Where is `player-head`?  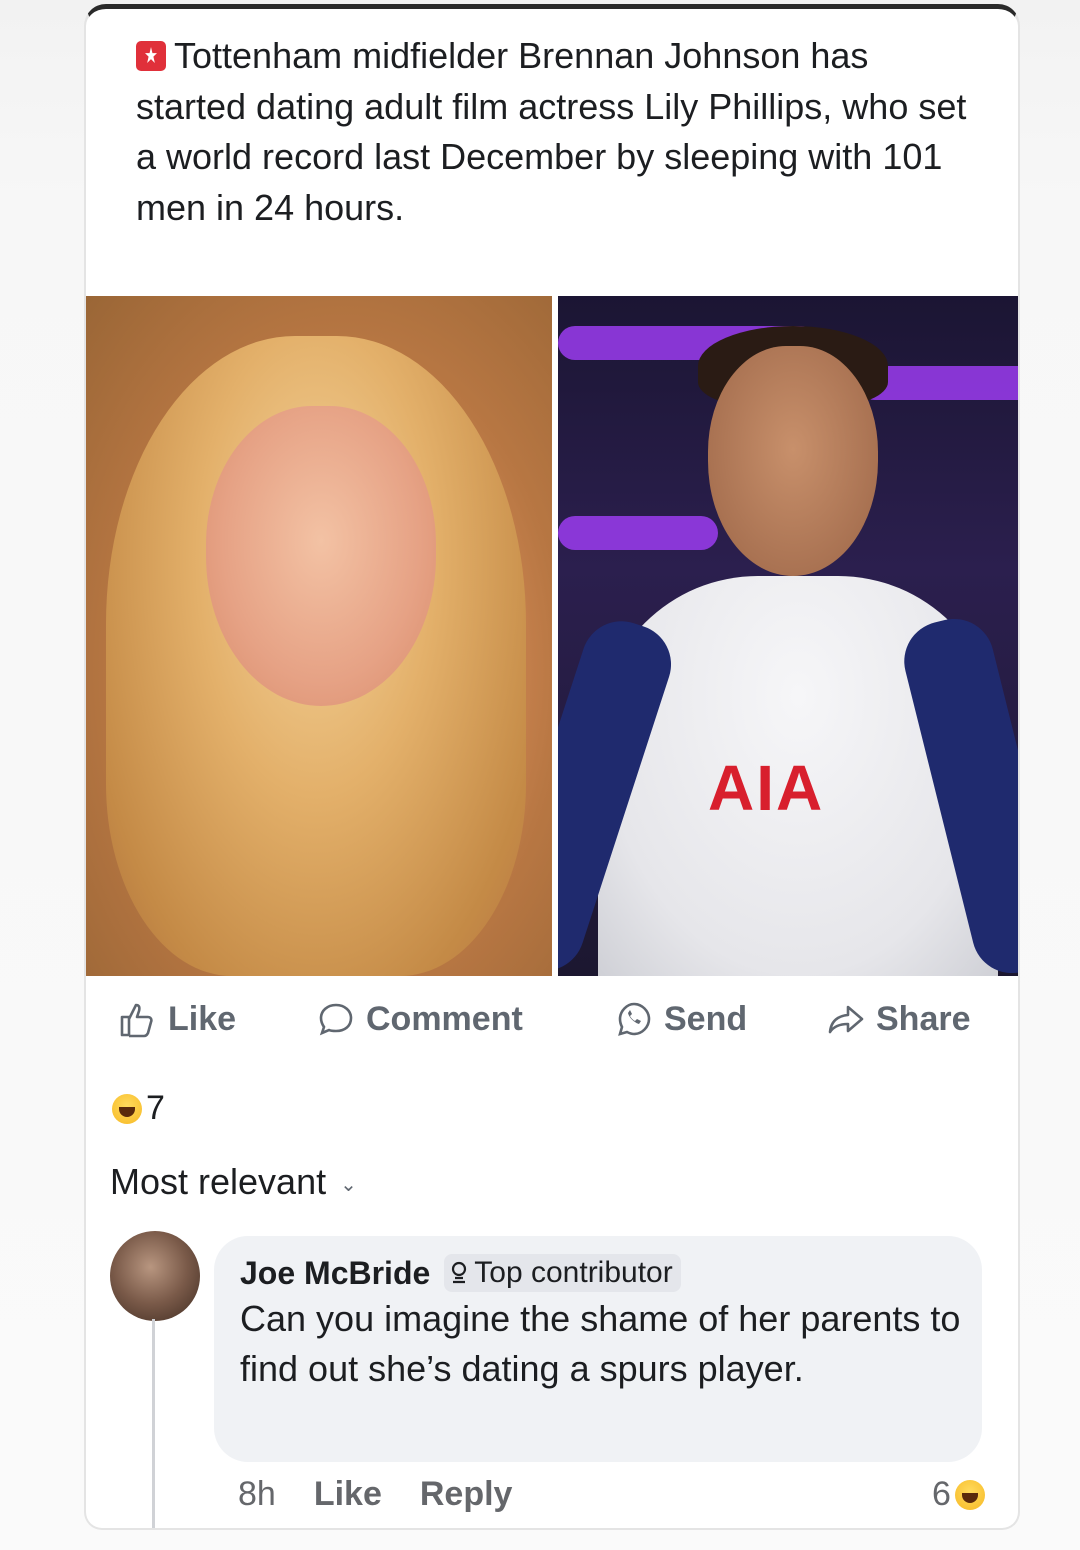
player-head is located at coordinates (793, 461).